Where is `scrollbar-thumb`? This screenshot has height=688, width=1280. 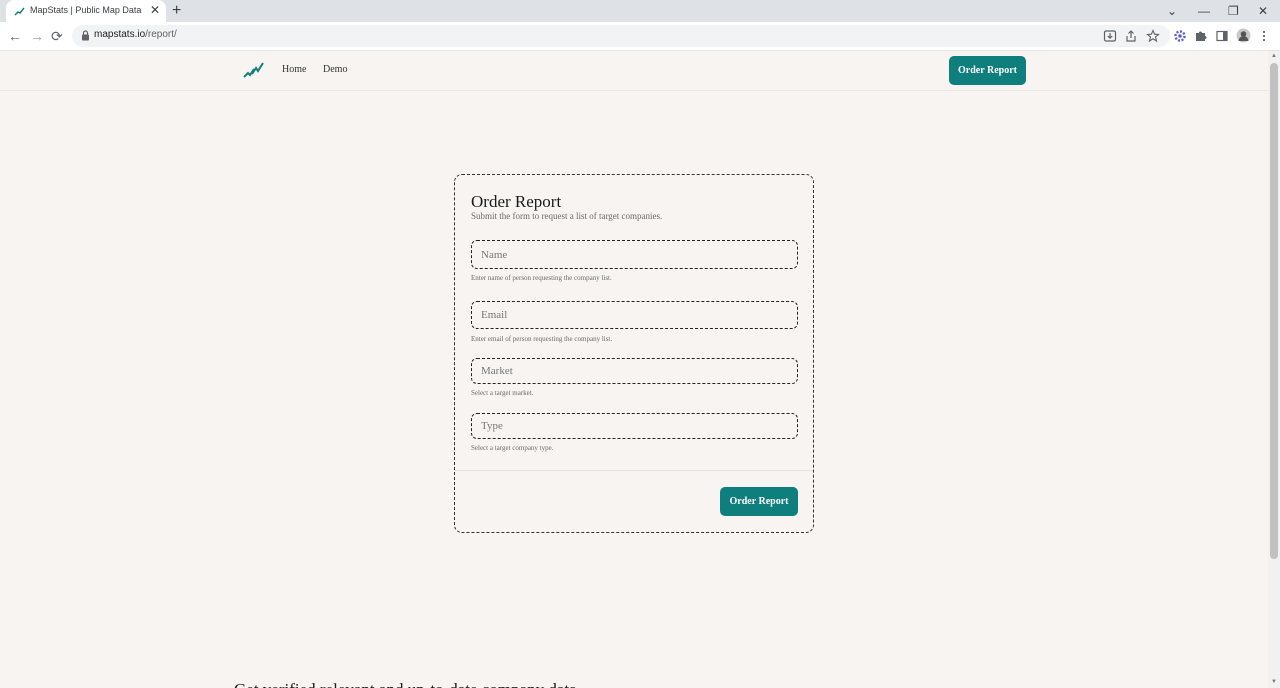 scrollbar-thumb is located at coordinates (1274, 311).